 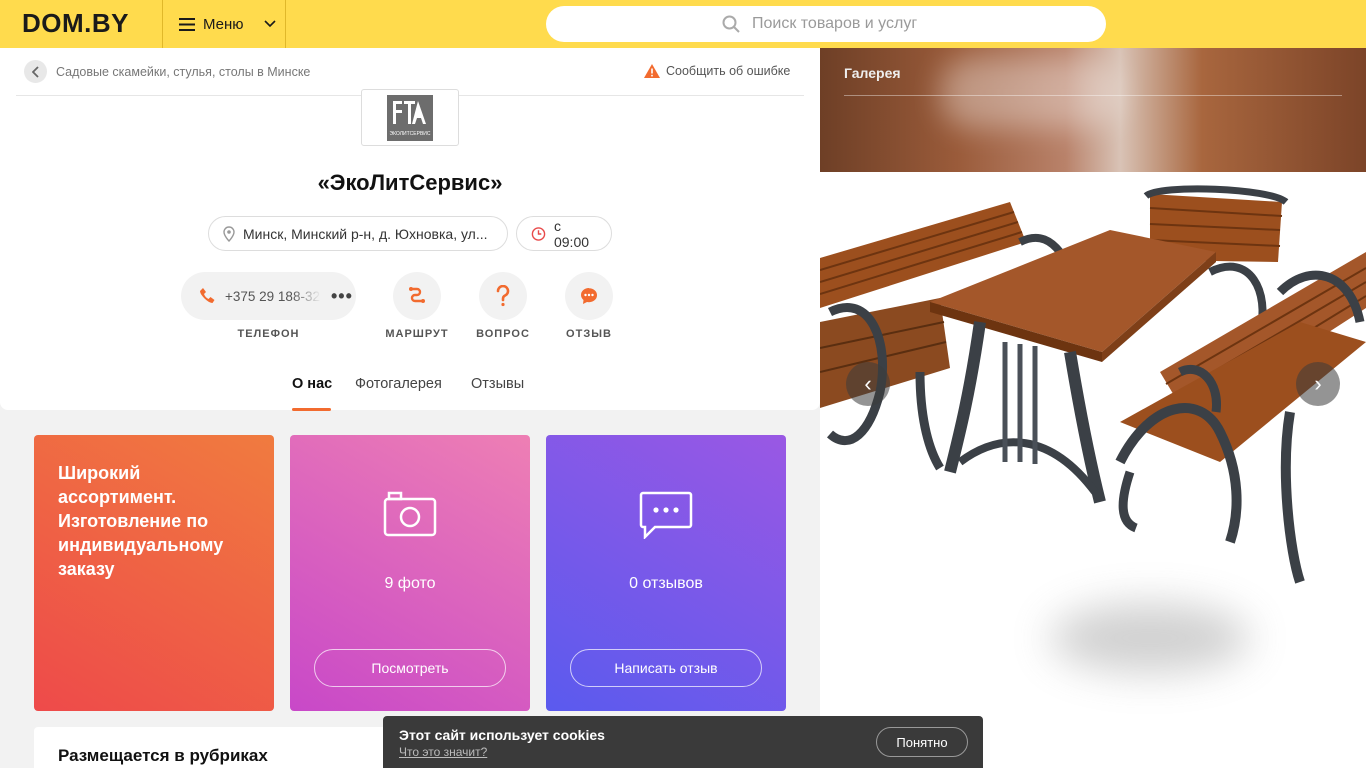 I want to click on site-logo: DOM.BY, so click(x=75, y=23).